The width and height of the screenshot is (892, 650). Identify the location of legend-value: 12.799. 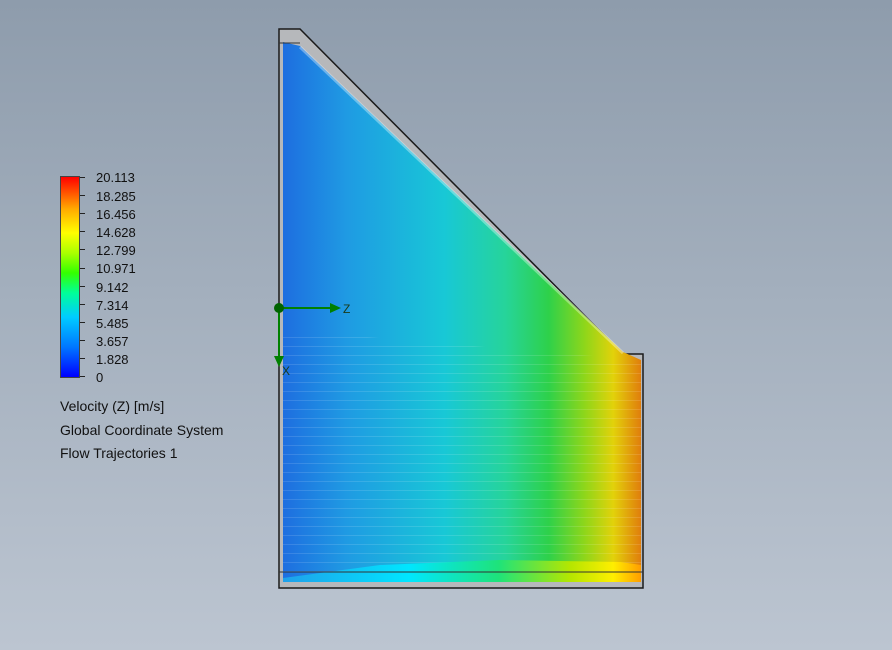
(116, 250).